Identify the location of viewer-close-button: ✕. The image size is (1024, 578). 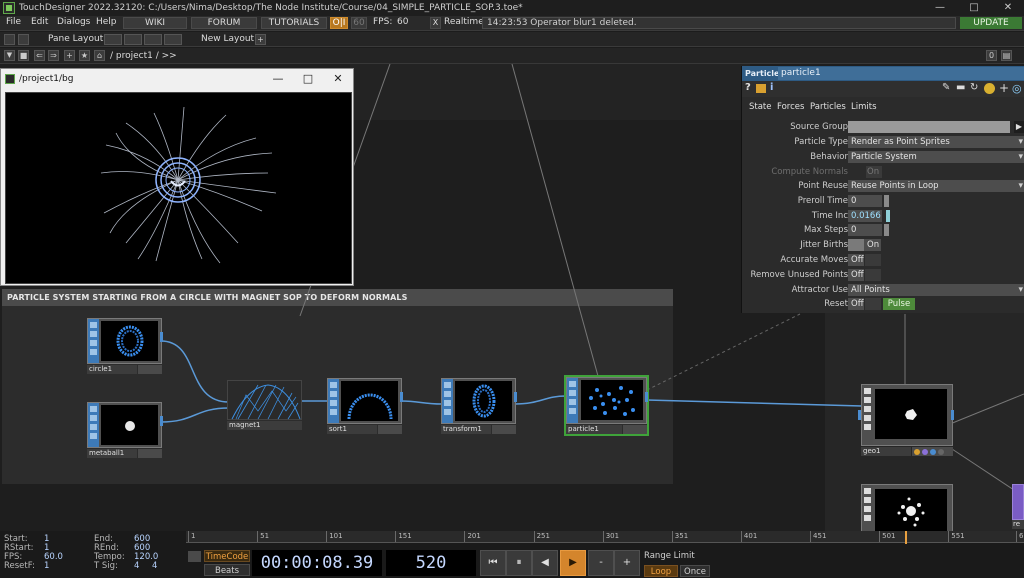
(338, 78).